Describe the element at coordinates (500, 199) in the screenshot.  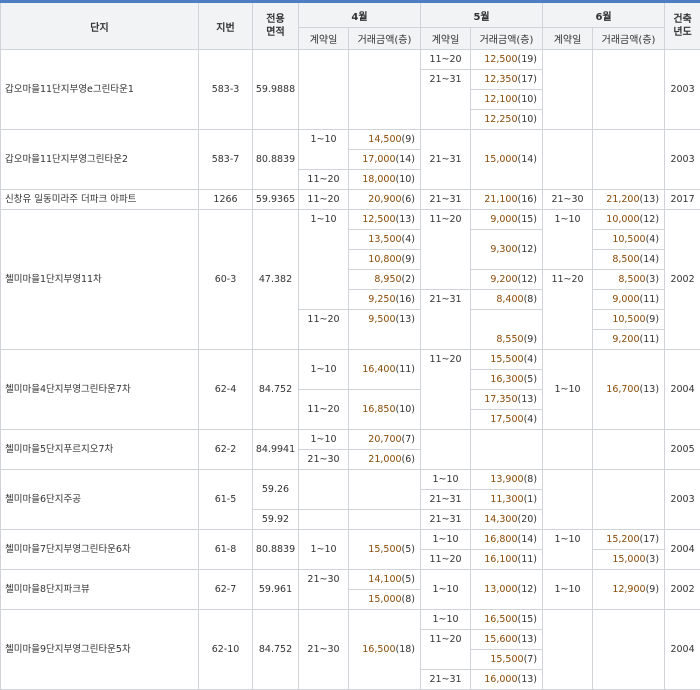
I see `amount-value: 21,100` at that location.